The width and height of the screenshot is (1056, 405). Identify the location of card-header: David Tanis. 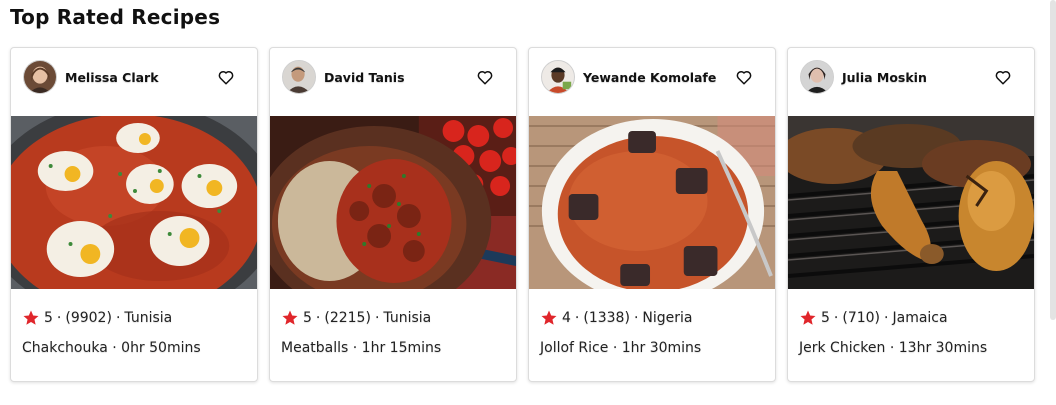
(393, 82).